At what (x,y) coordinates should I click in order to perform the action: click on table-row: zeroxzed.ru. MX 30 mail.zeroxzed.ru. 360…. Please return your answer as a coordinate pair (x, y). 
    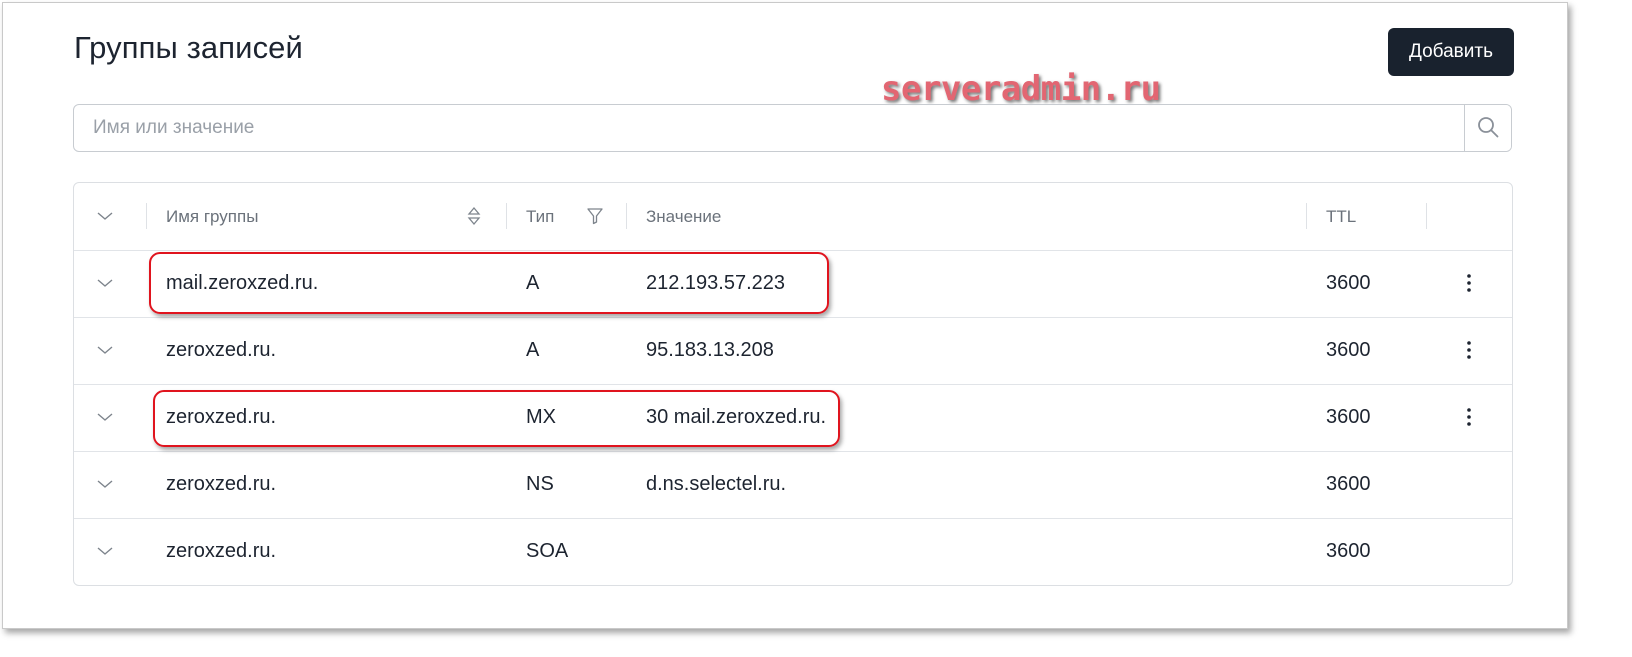
    Looking at the image, I should click on (793, 418).